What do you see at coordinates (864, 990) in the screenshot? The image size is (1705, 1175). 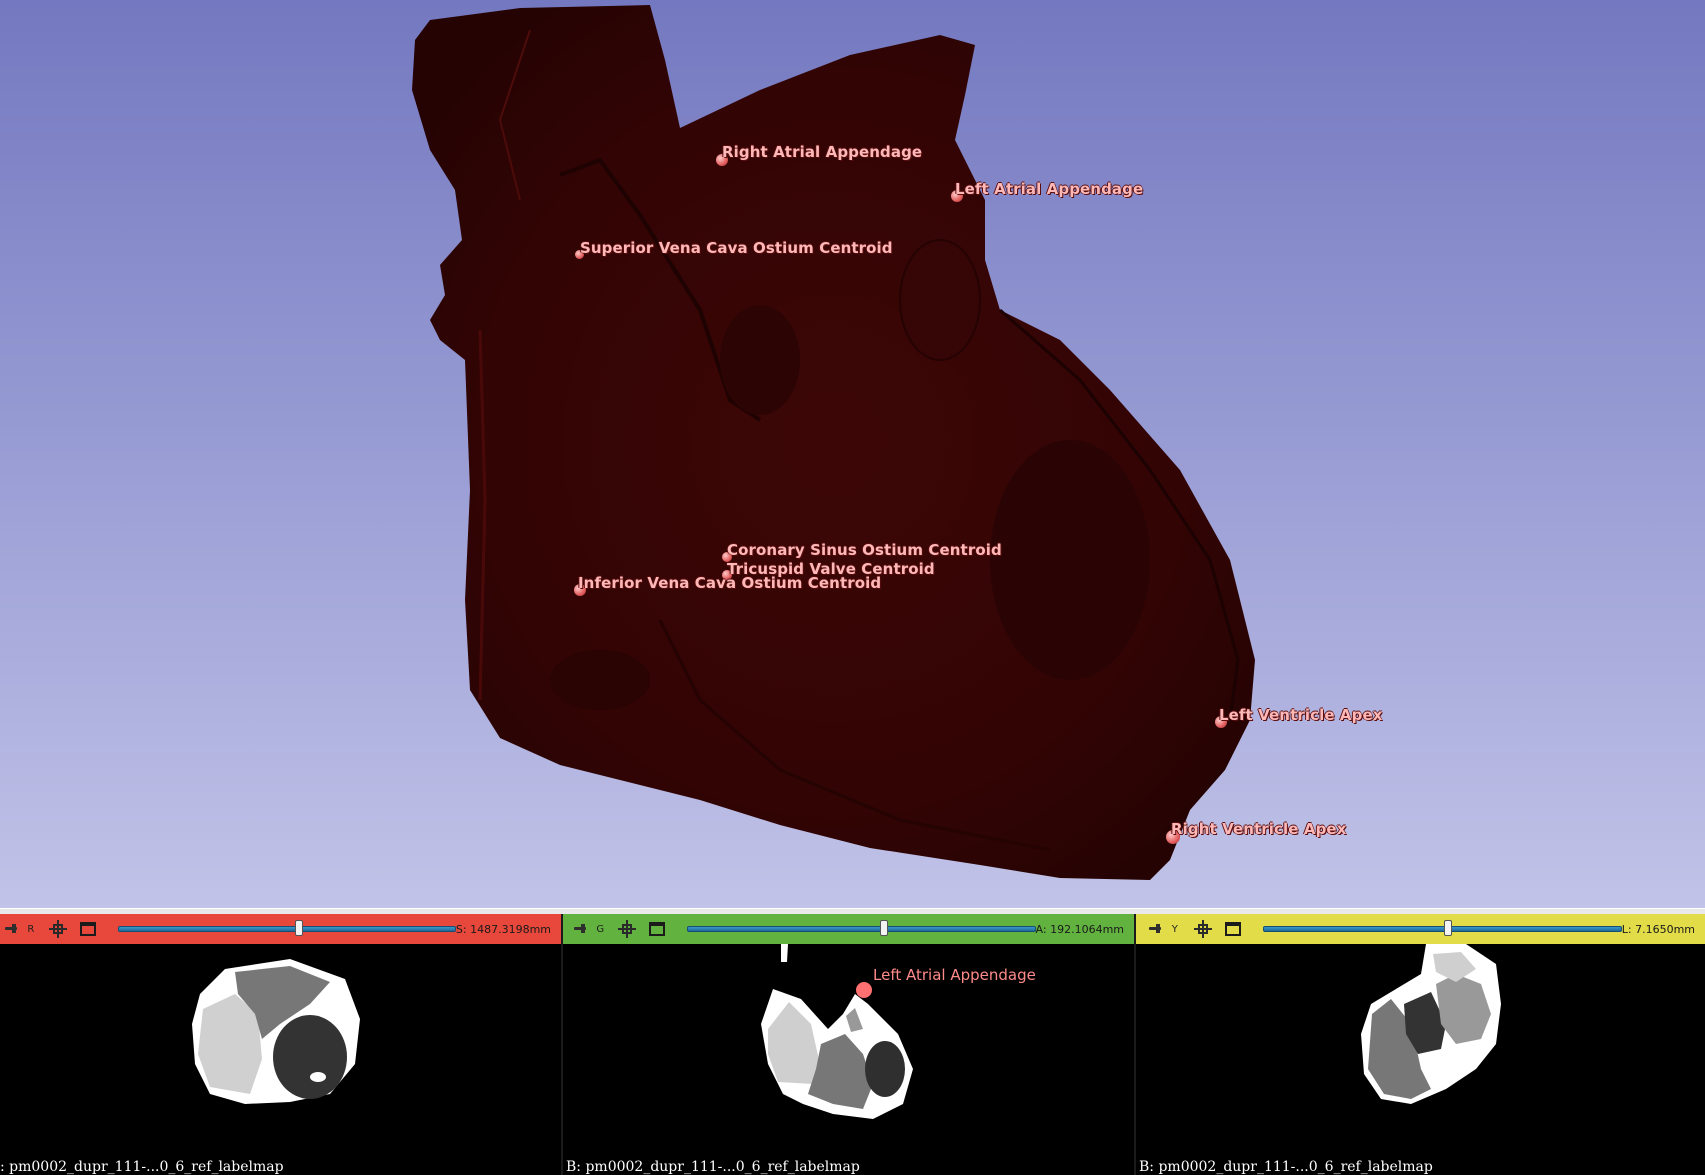 I see `slice-landmark-marker` at bounding box center [864, 990].